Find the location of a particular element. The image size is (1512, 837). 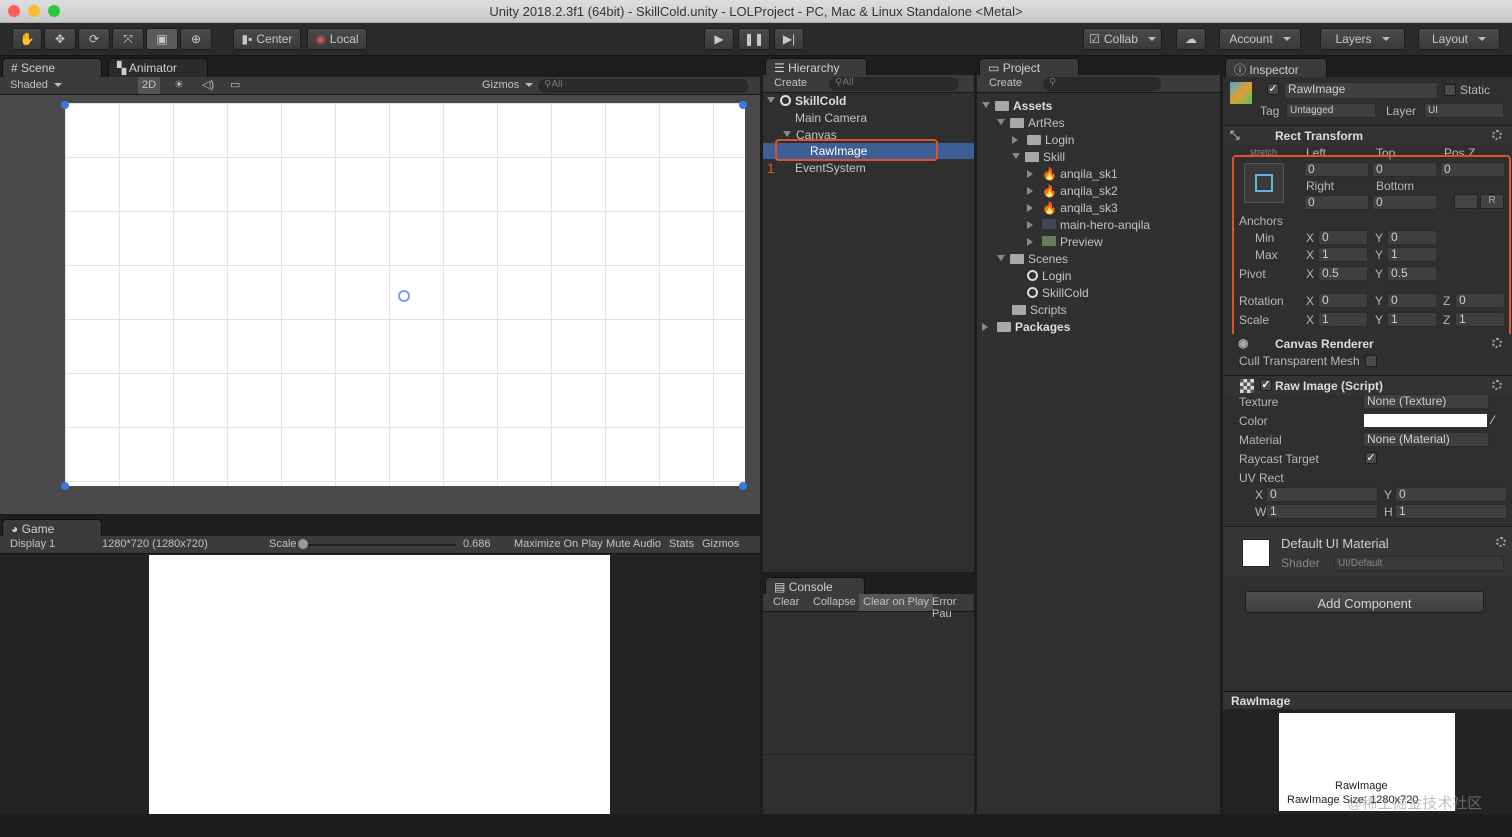

layer-dropdown: UI is located at coordinates (1464, 110).